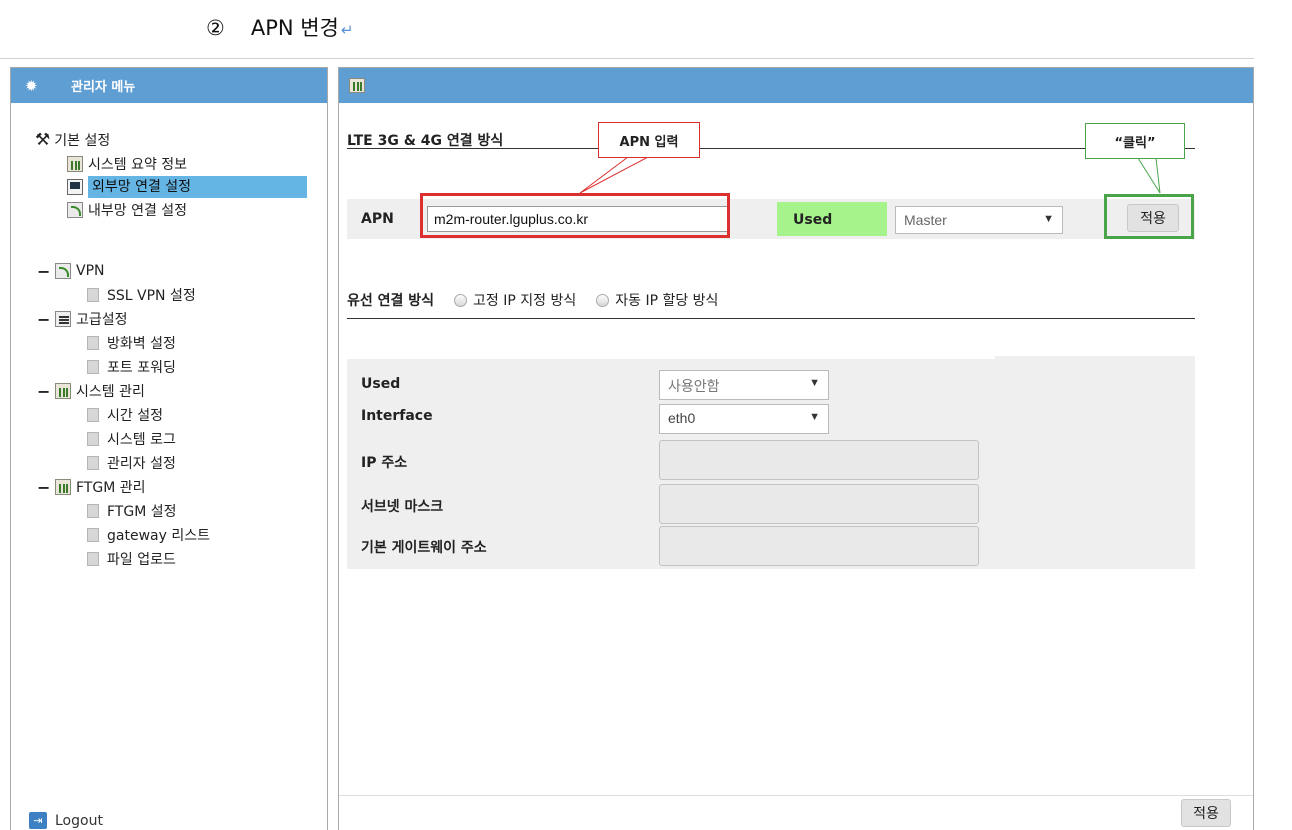 This screenshot has height=830, width=1292. What do you see at coordinates (43, 140) in the screenshot?
I see `tools-icon: ⚒` at bounding box center [43, 140].